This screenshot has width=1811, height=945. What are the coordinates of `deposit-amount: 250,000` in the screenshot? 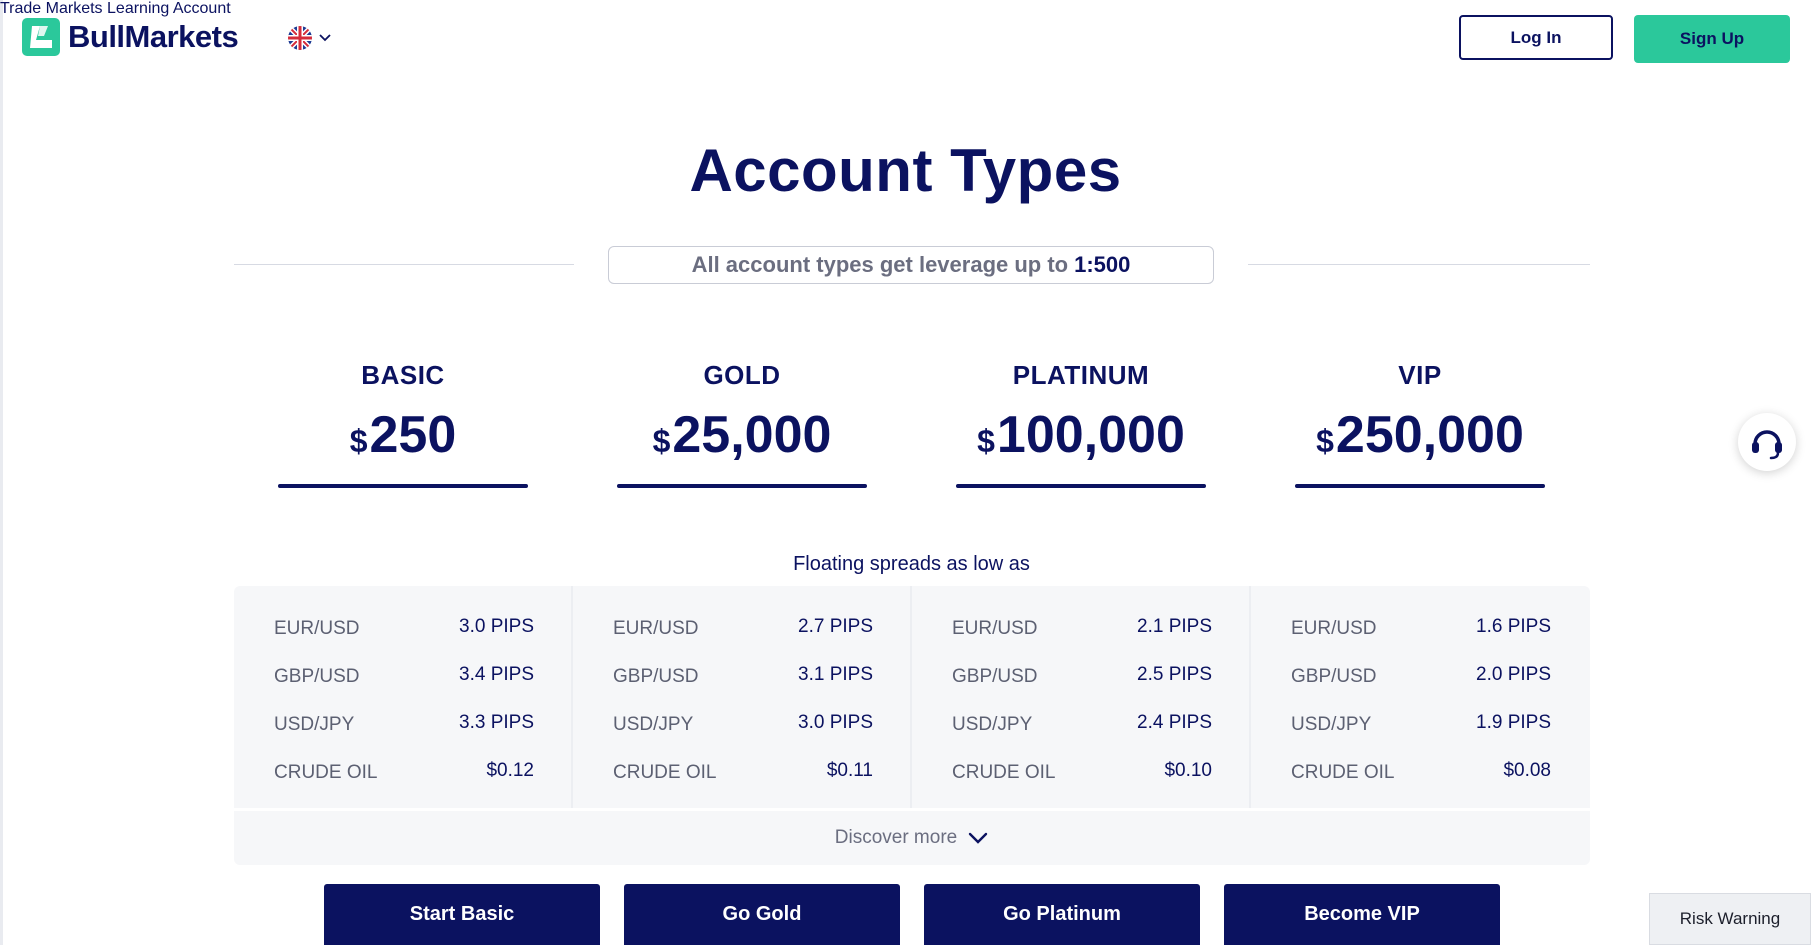 It's located at (1429, 435).